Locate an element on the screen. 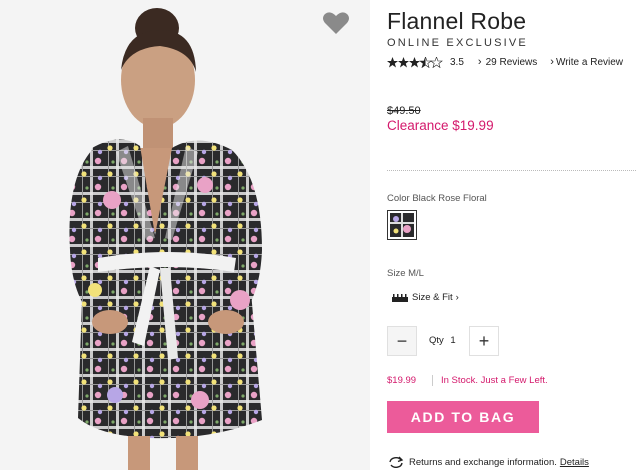 This screenshot has height=470, width=636. divider is located at coordinates (511, 170).